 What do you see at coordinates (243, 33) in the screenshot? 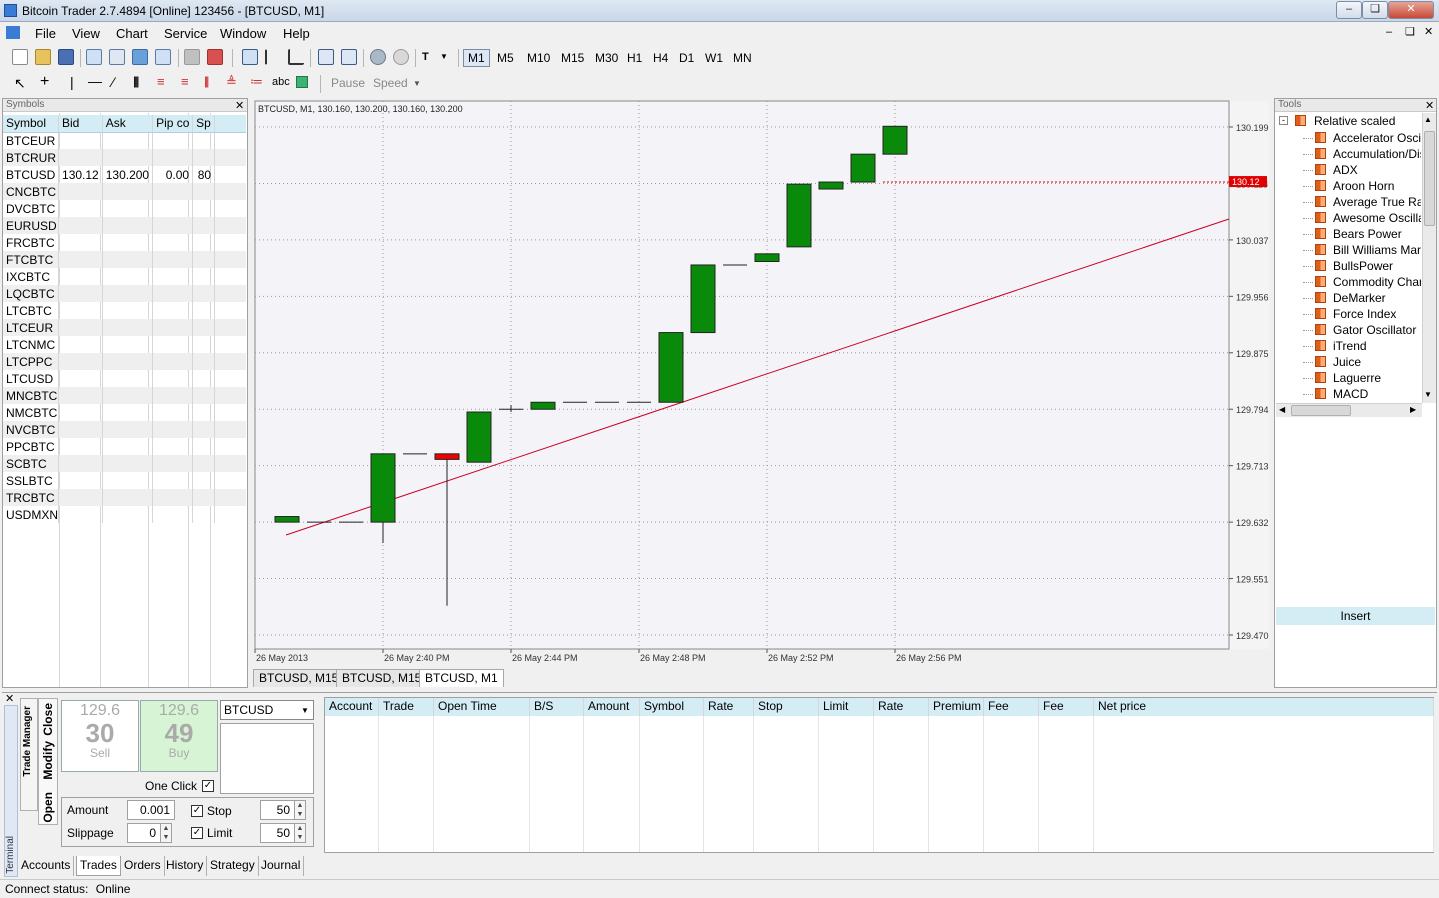
I see `menu-window: Window` at bounding box center [243, 33].